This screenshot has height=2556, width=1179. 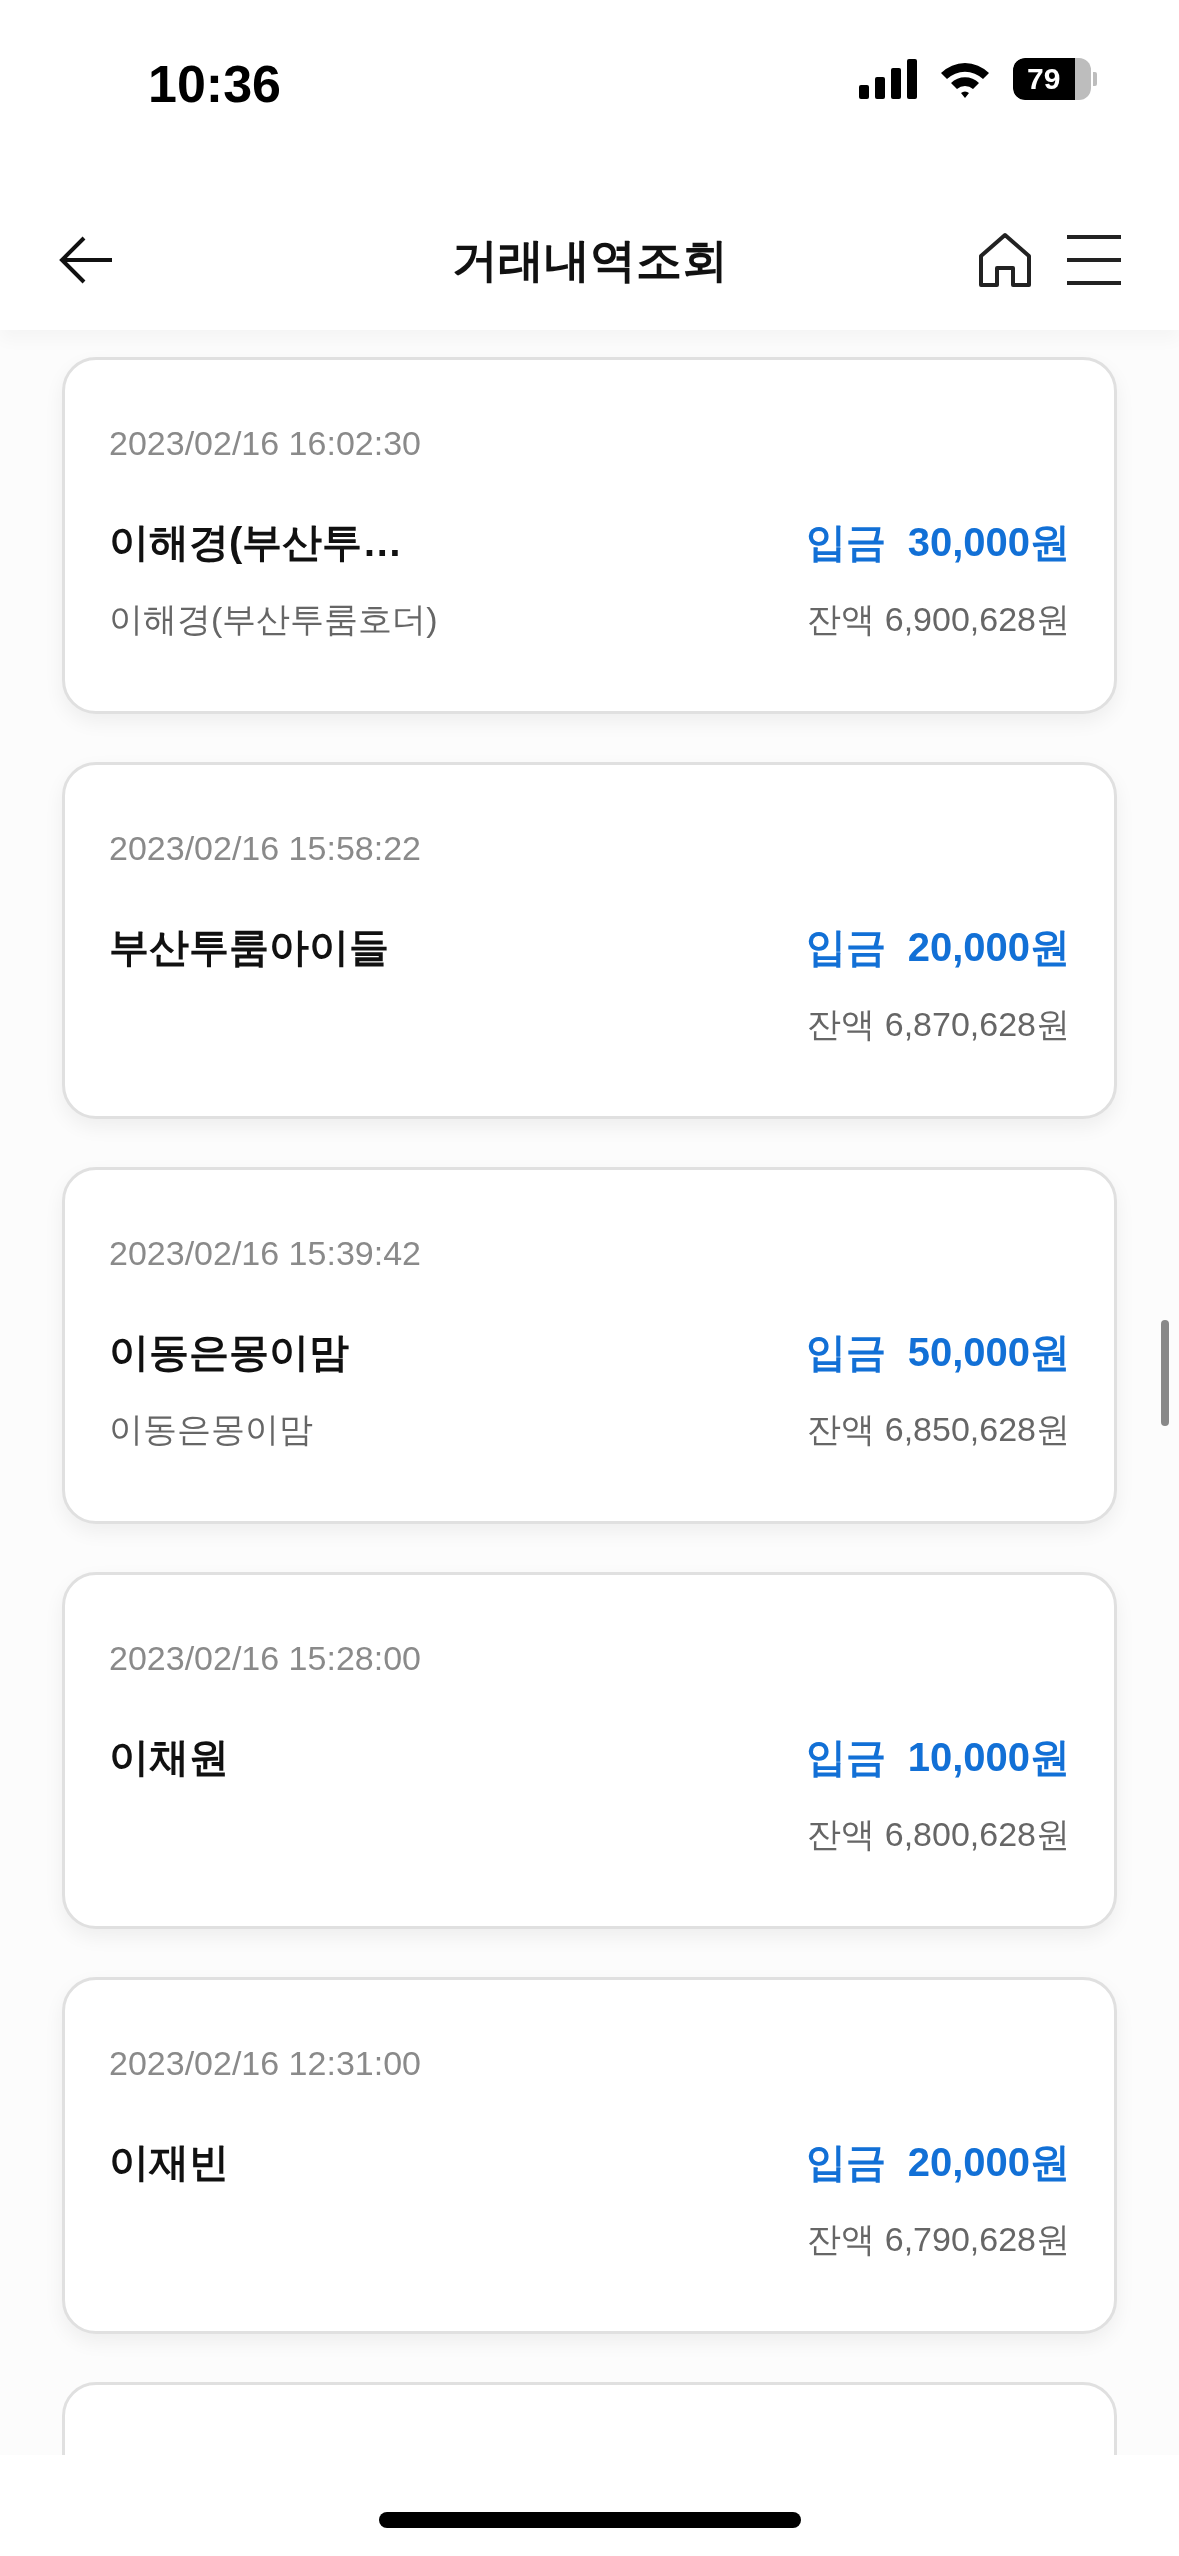 What do you see at coordinates (265, 1658) in the screenshot?
I see `transaction-datetime: 2023/02/16 15:28:00` at bounding box center [265, 1658].